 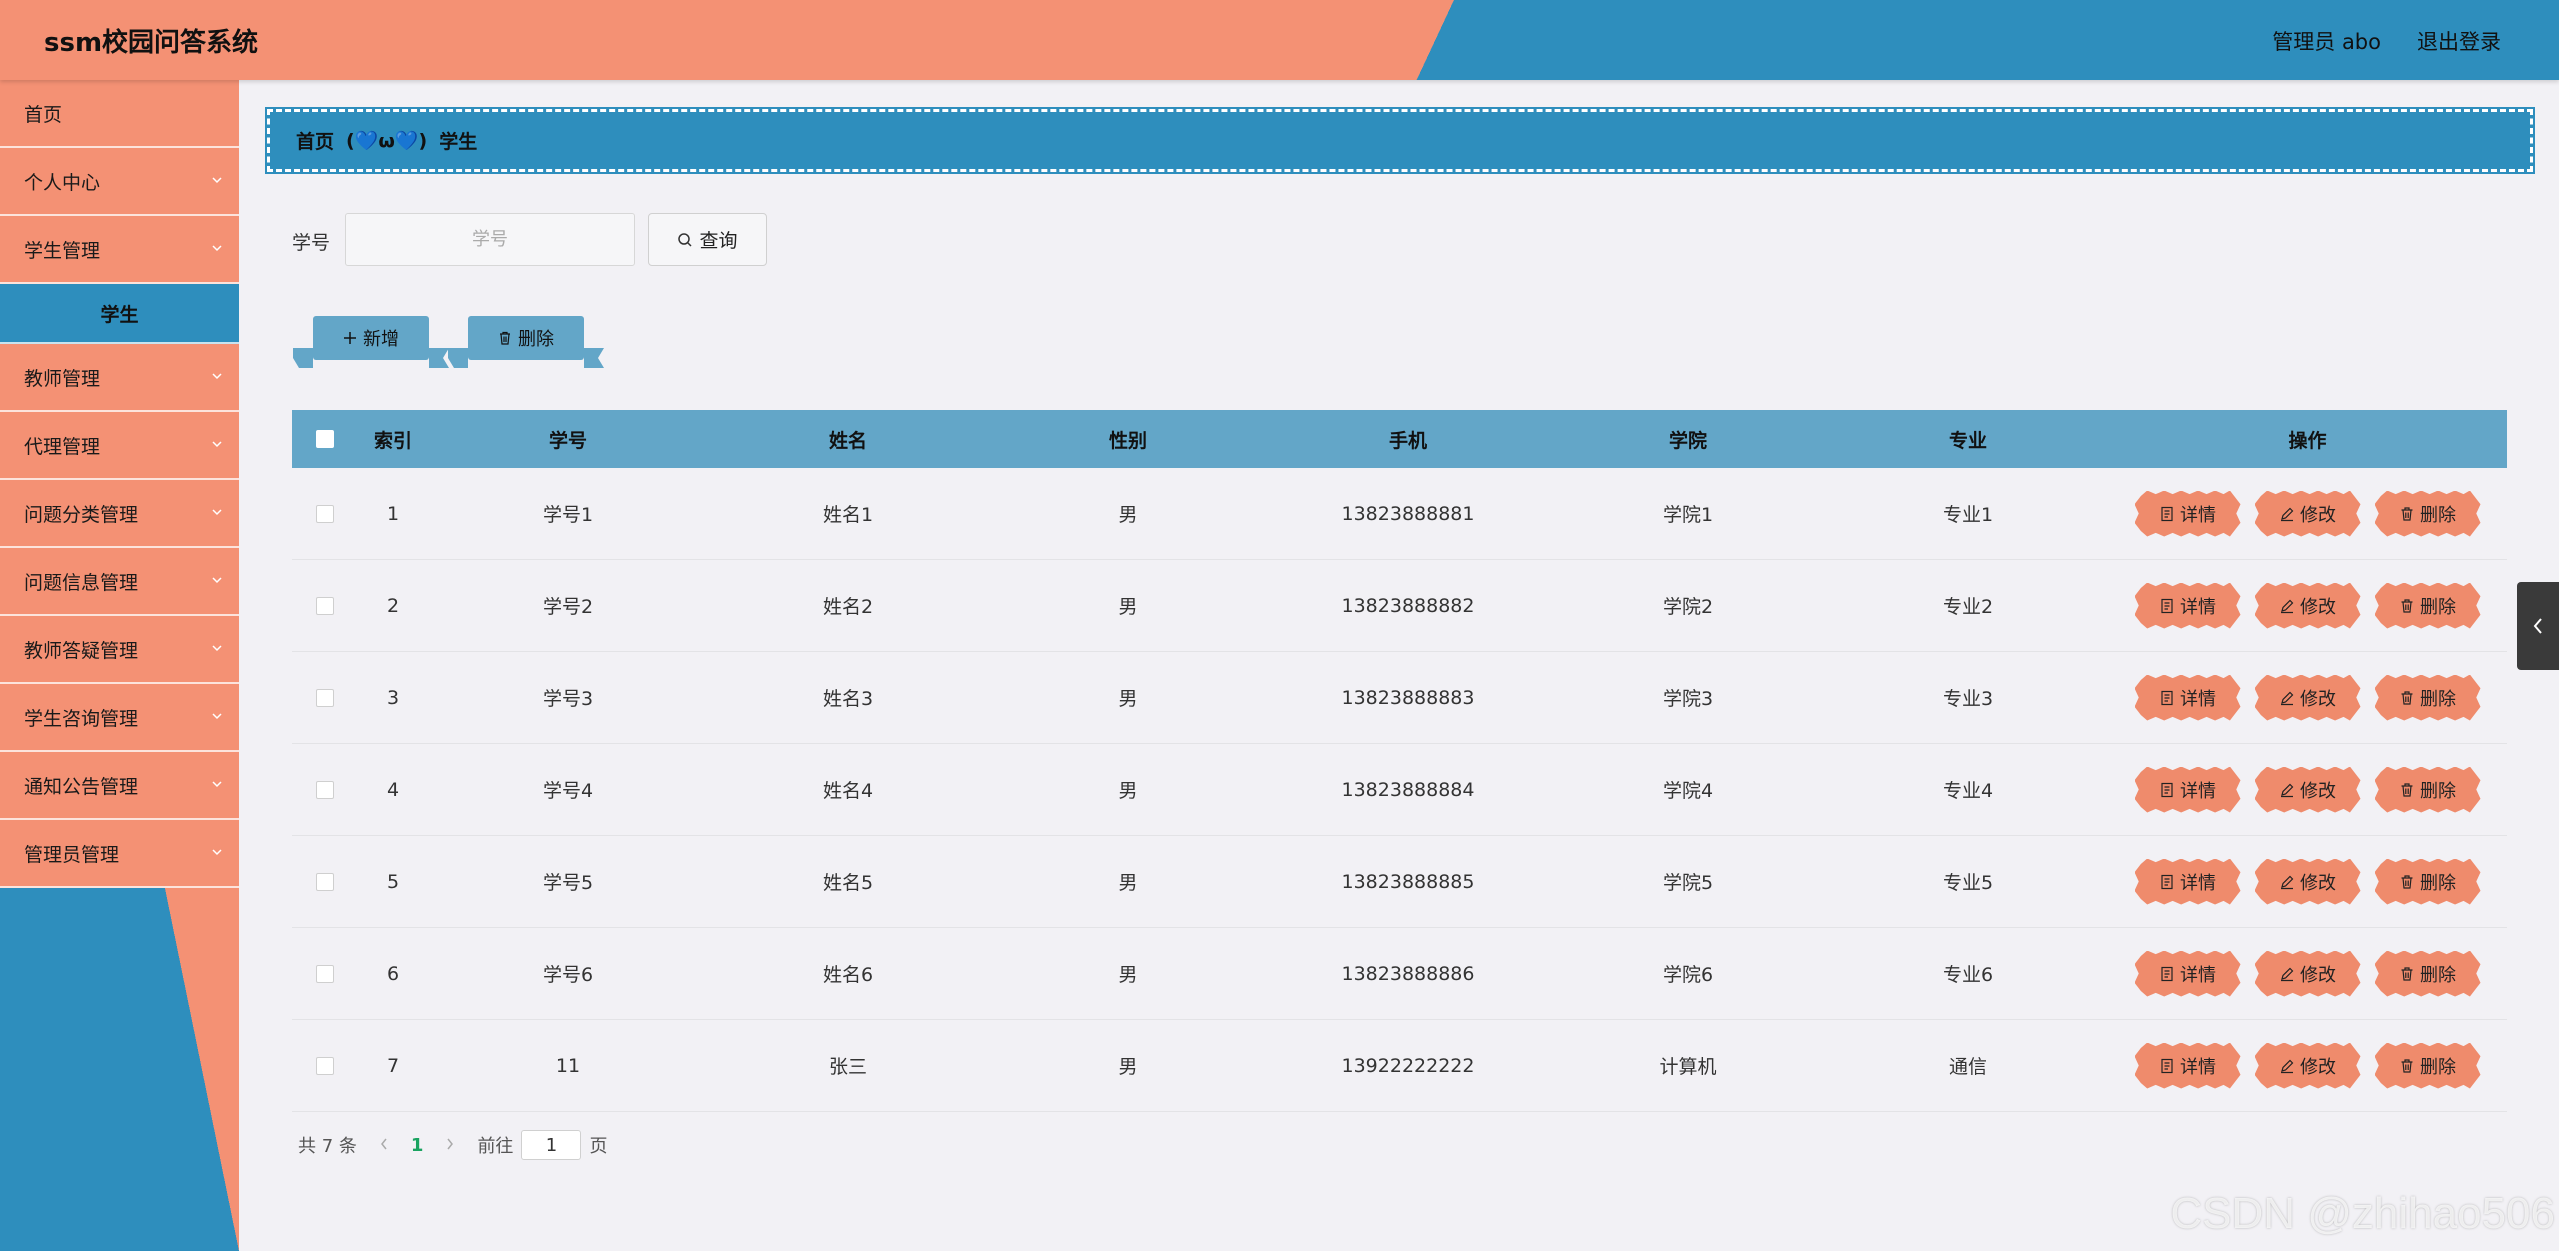 I want to click on sidebar-subitem-student: 学生, so click(x=119, y=314).